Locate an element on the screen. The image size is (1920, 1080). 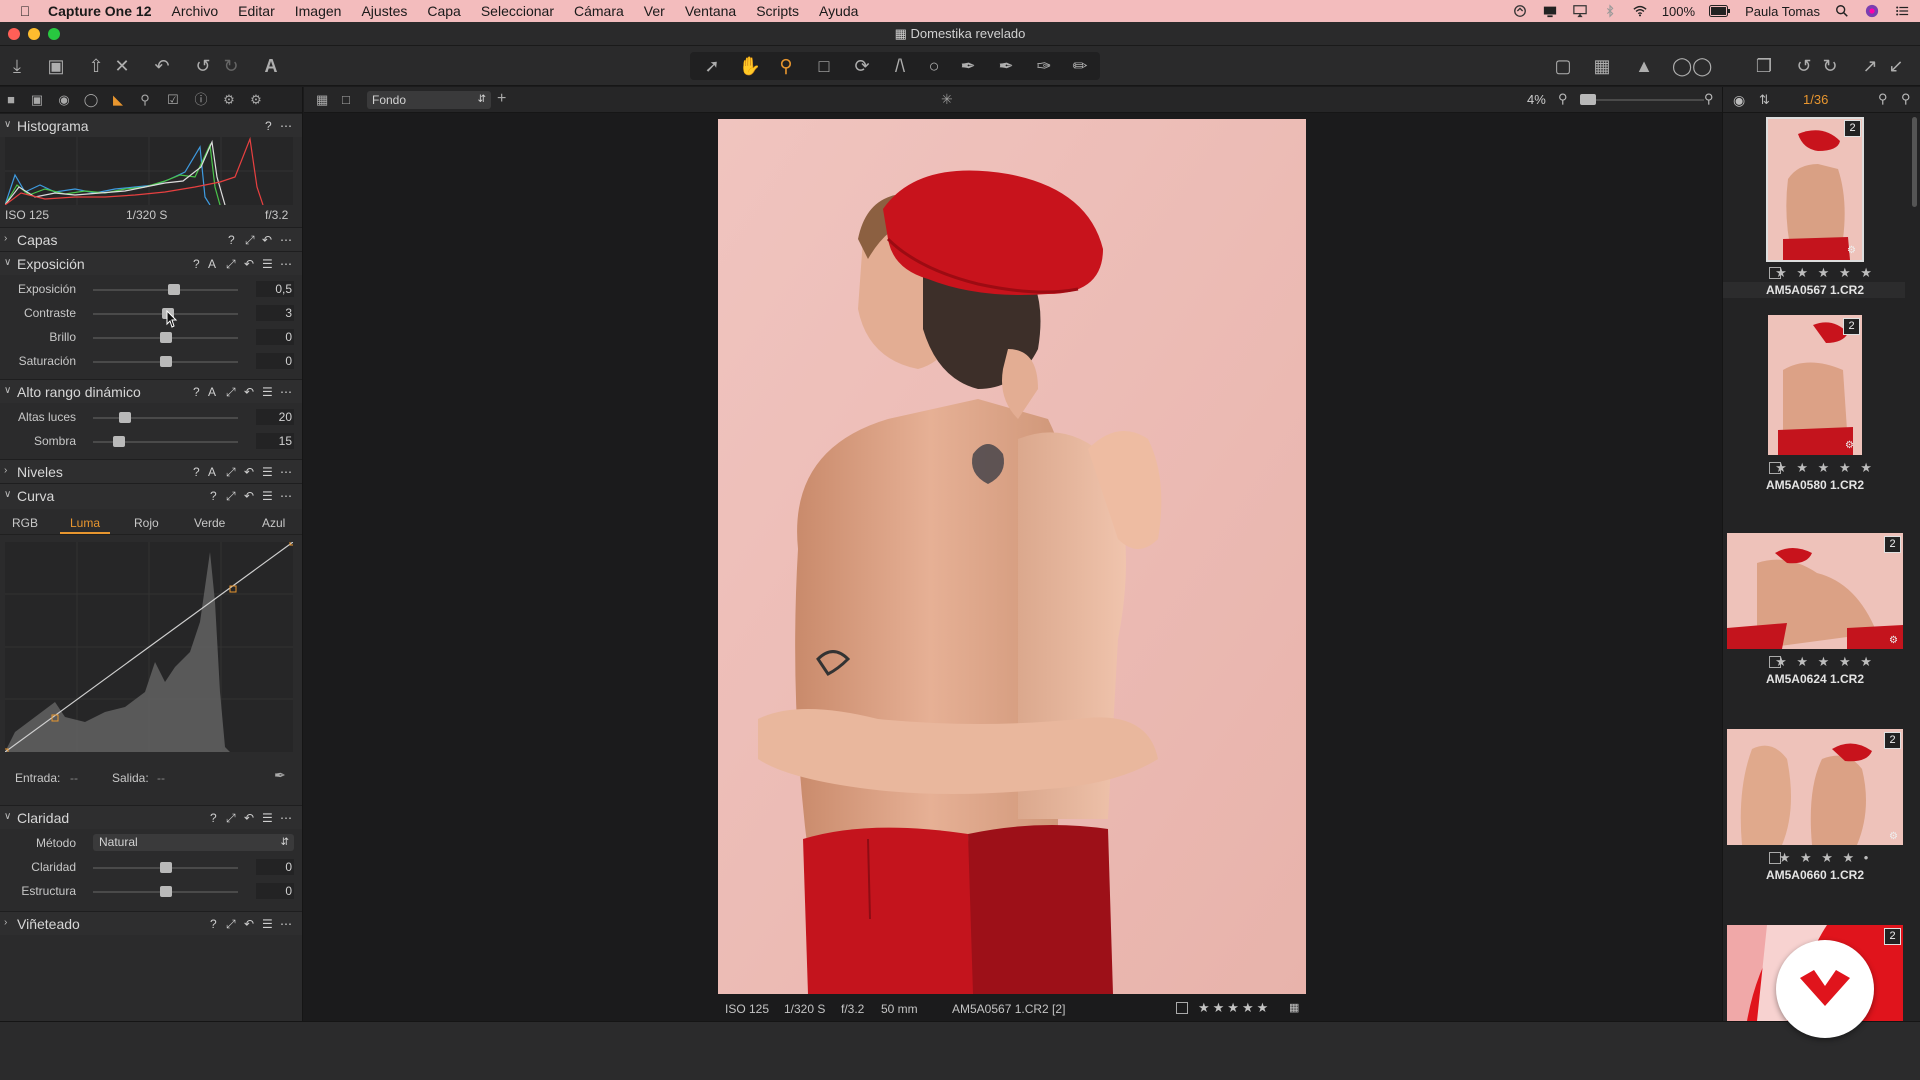
menu-archivo: Archivo is located at coordinates (194, 11).